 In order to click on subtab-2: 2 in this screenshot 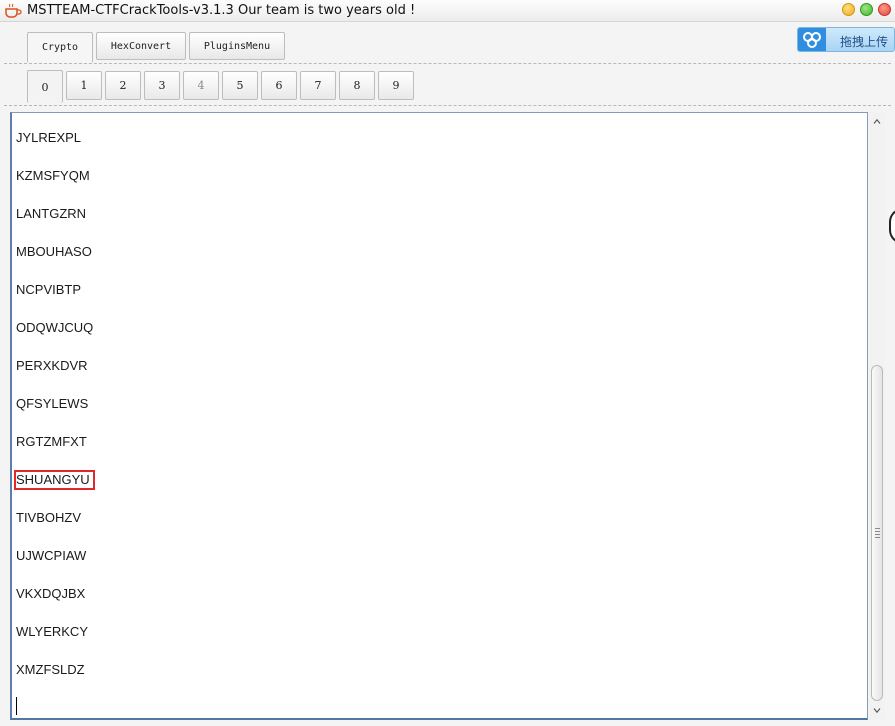, I will do `click(123, 85)`.